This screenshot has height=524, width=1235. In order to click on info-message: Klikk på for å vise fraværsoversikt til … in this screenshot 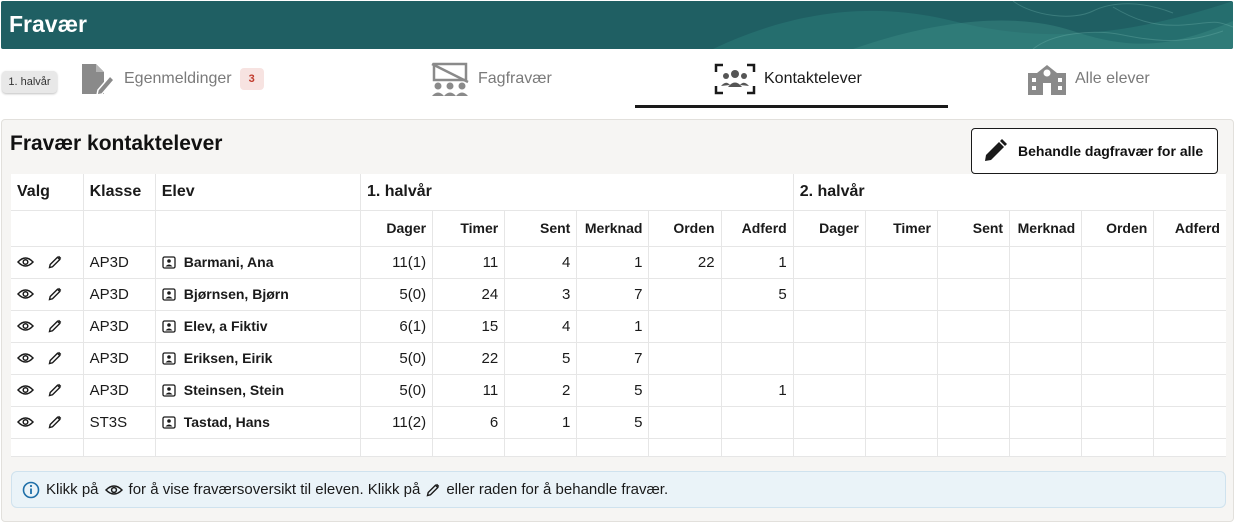, I will do `click(618, 489)`.